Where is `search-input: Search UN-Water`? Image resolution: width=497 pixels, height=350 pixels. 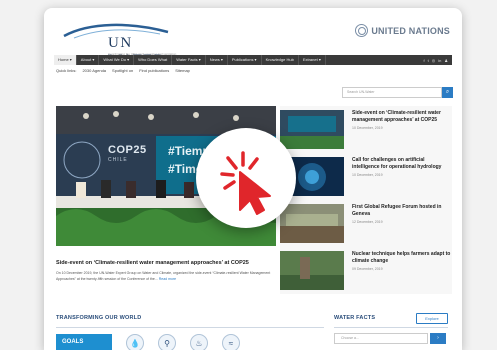
search-input: Search UN-Water is located at coordinates (392, 92).